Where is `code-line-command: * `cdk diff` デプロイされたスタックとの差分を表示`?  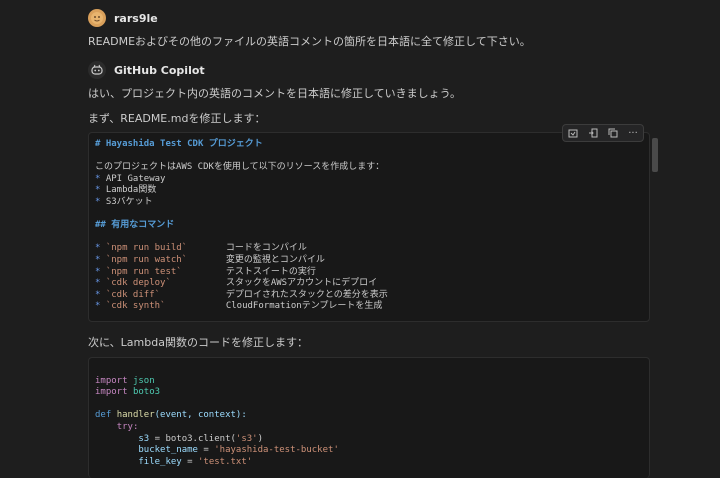 code-line-command: * `cdk diff` デプロイされたスタックとの差分を表示 is located at coordinates (241, 294).